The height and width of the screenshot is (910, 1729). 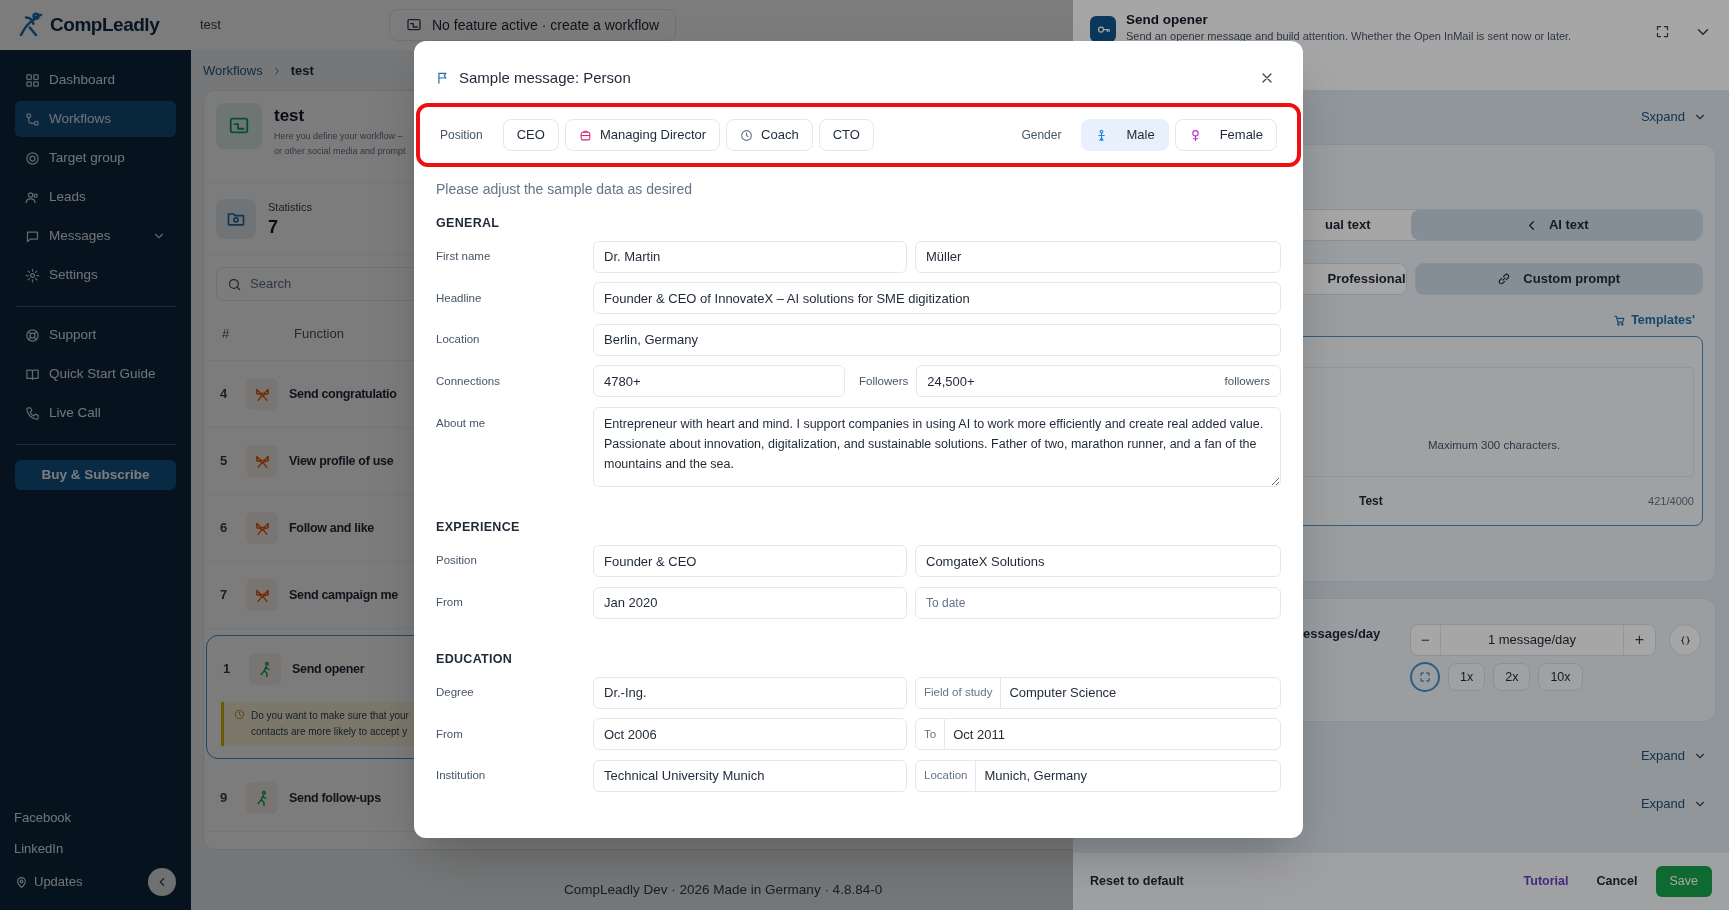 I want to click on style-option: Custom prompt, so click(x=1558, y=279).